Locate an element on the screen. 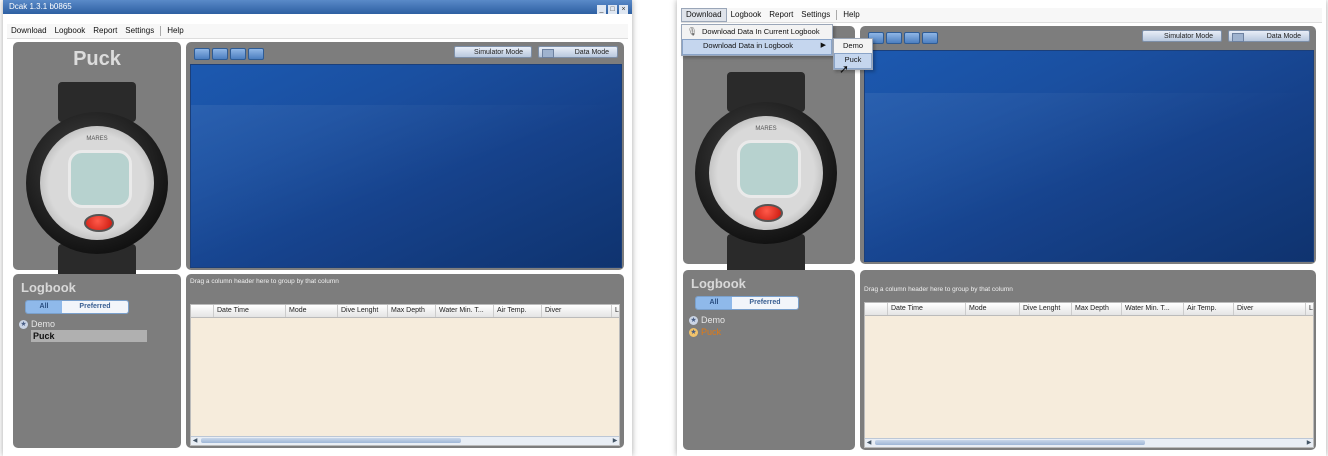 The height and width of the screenshot is (456, 1328). maximize-button: □ is located at coordinates (612, 9).